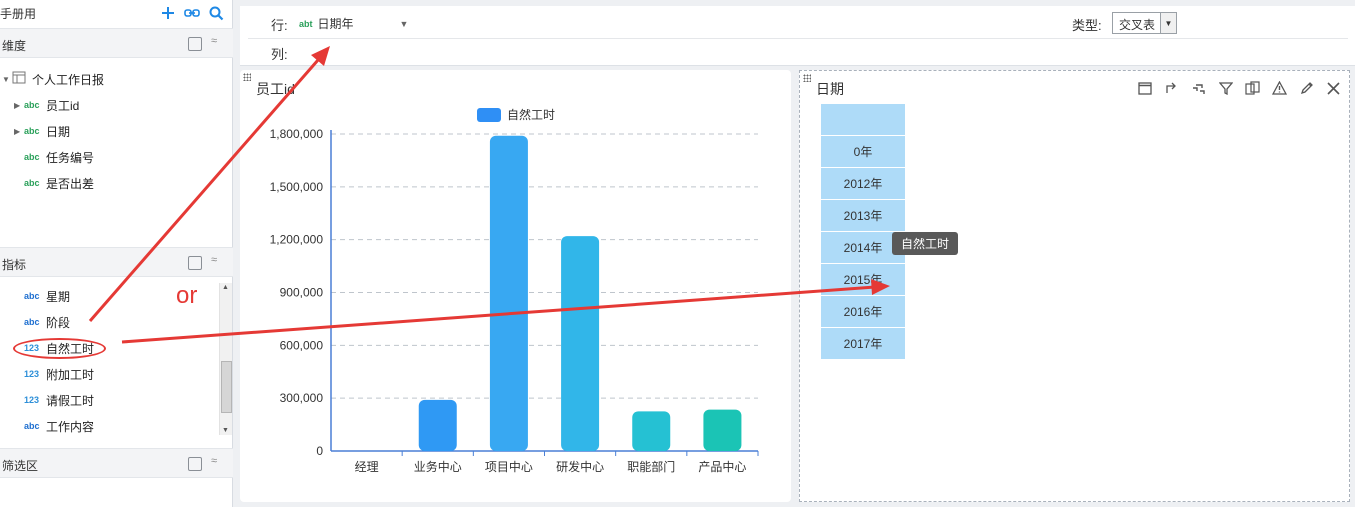 The width and height of the screenshot is (1355, 507). Describe the element at coordinates (187, 295) in the screenshot. I see `or-annotation: or` at that location.